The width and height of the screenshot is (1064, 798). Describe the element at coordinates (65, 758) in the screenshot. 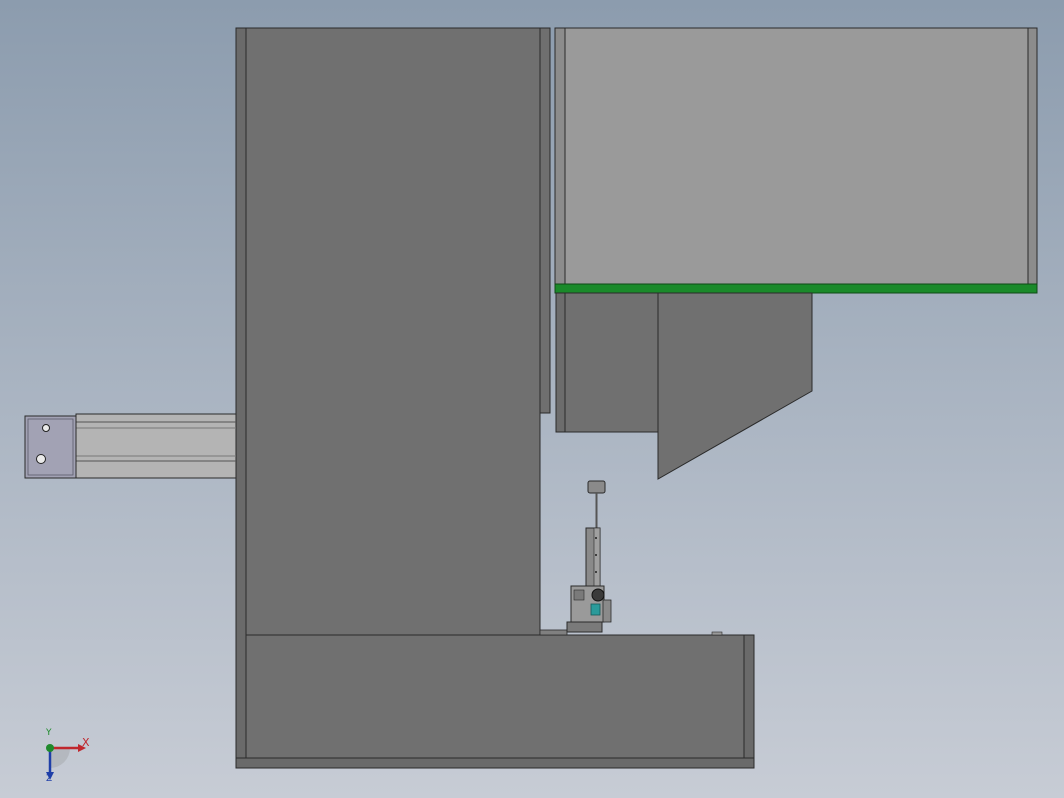

I see `coordinate-triad: X Y Z` at that location.